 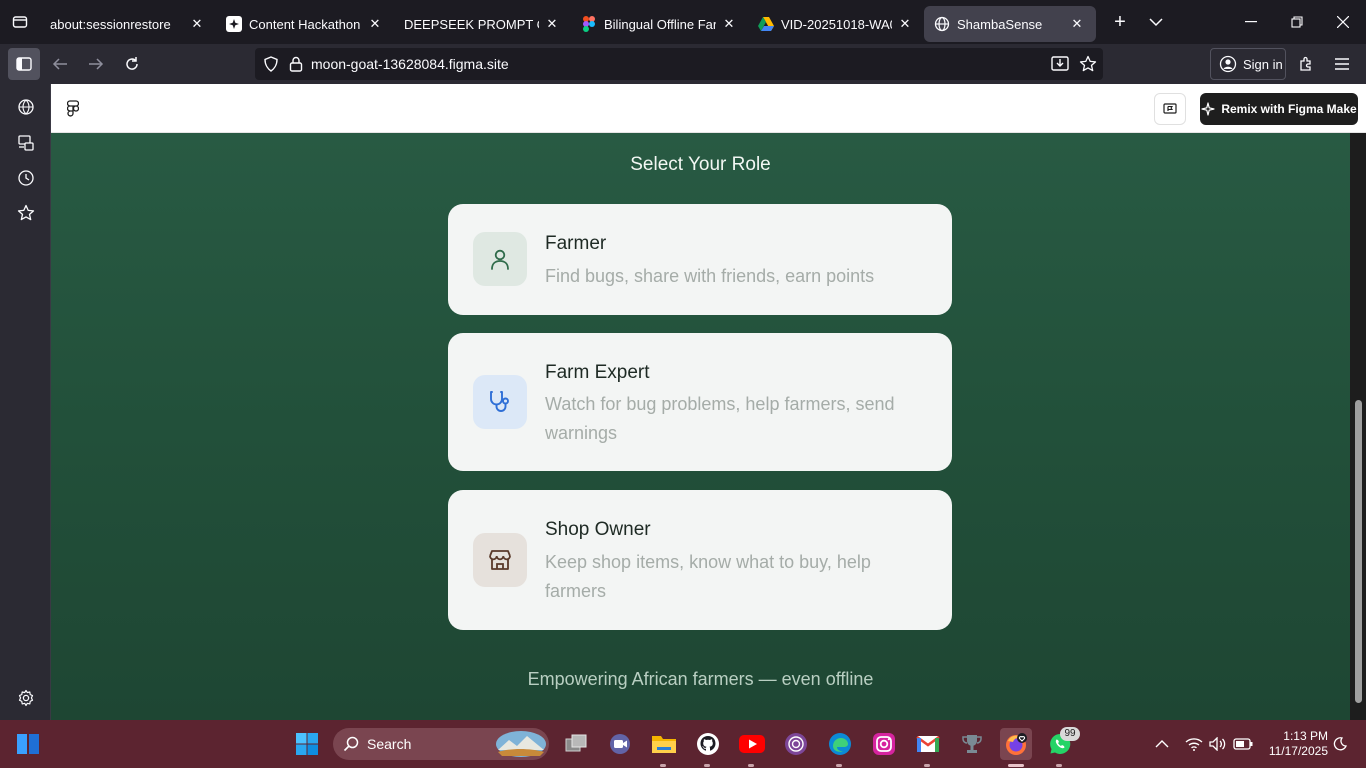 I want to click on page-title: Select Your Role, so click(x=700, y=164).